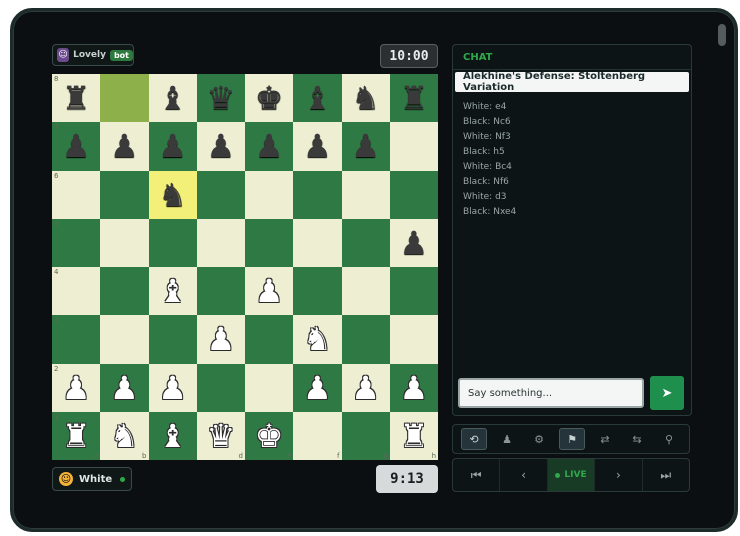 This screenshot has width=740, height=536. Describe the element at coordinates (92, 479) in the screenshot. I see `bottom-player-tag: ☺ White` at that location.